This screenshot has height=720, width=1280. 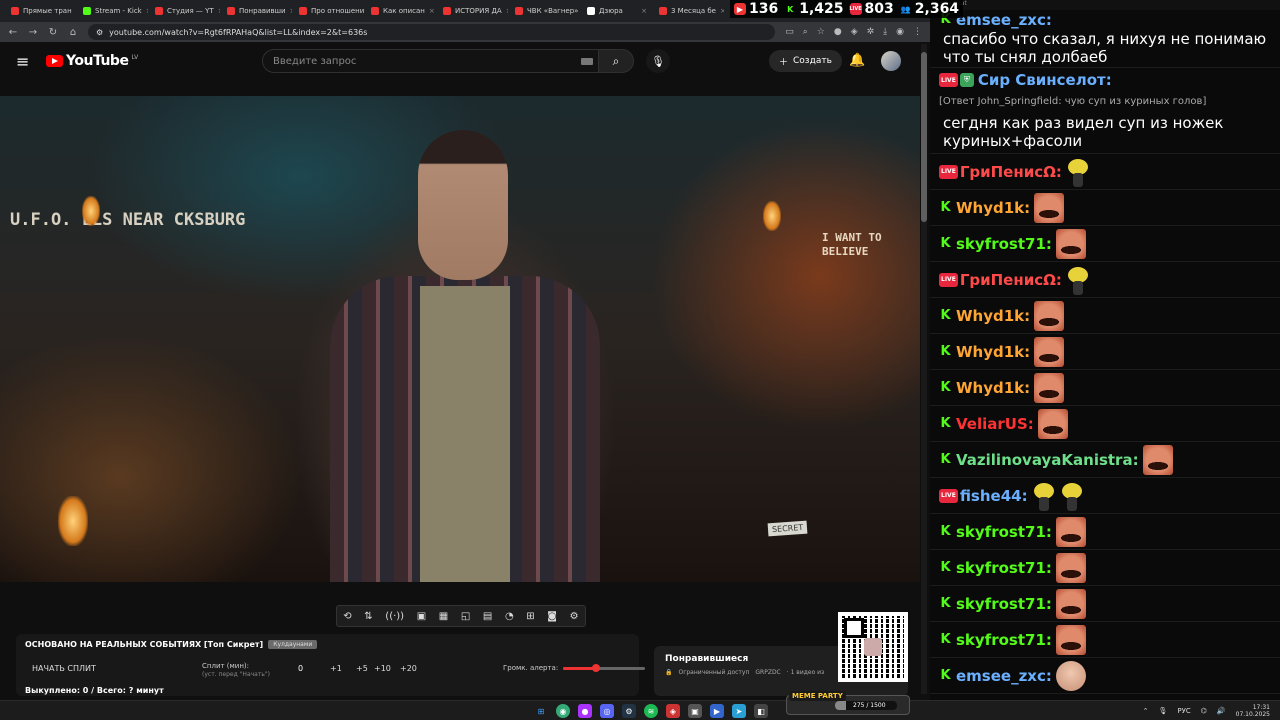 I want to click on camera-icon: ◙, so click(x=552, y=616).